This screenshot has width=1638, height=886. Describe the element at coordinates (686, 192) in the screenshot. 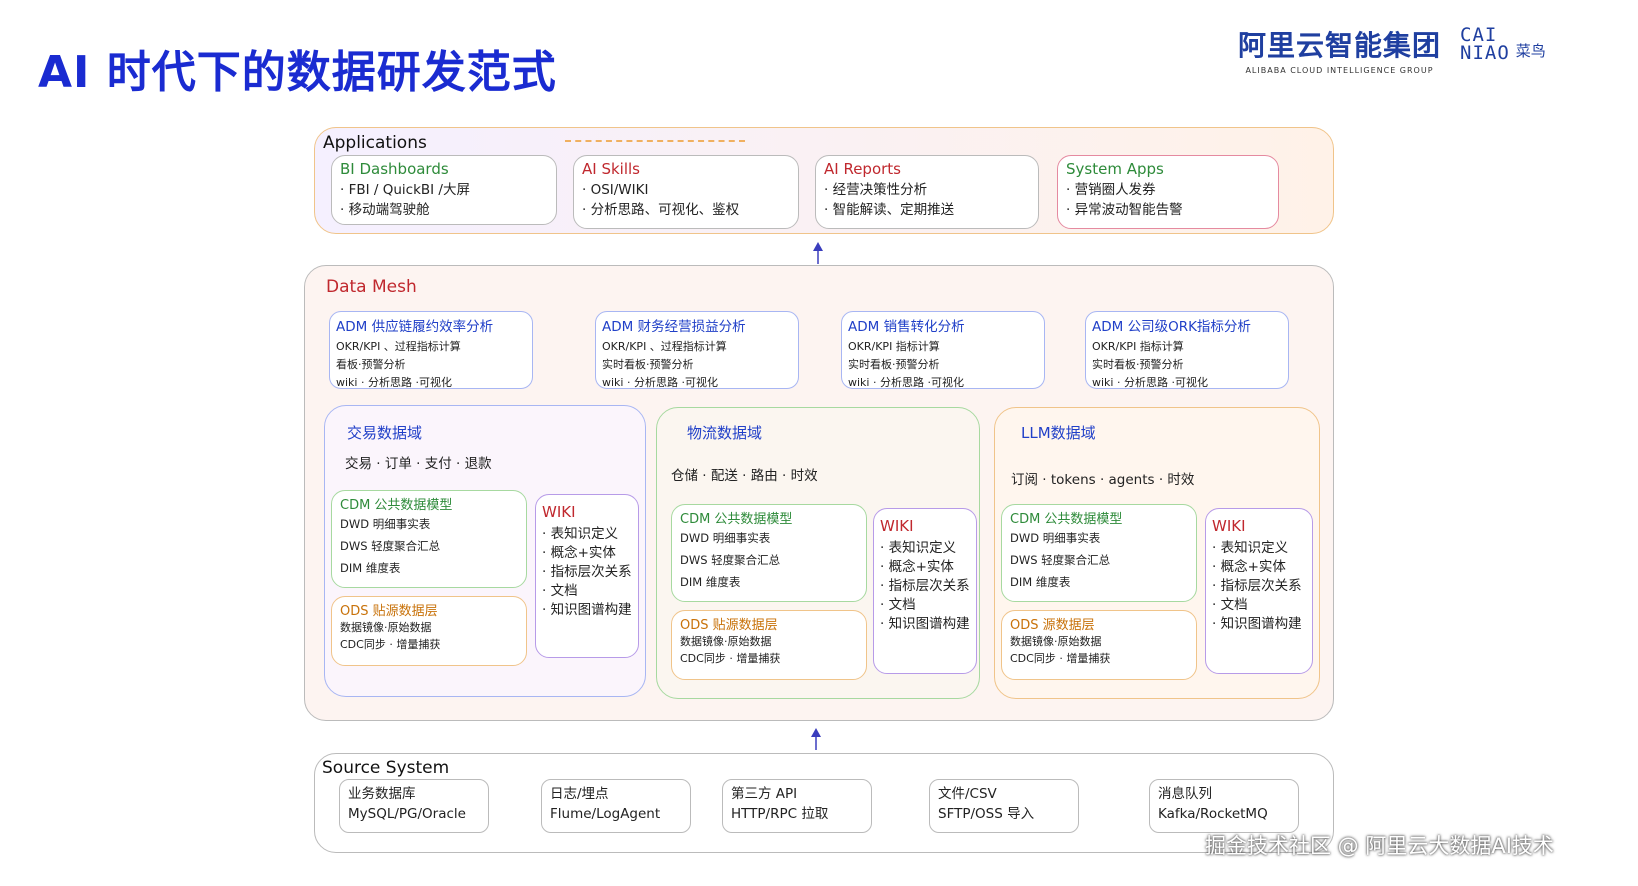

I see `app-card-ai-skills: AI Skills · OSI/WIKI · 分析思路、可视化、鉴权` at that location.